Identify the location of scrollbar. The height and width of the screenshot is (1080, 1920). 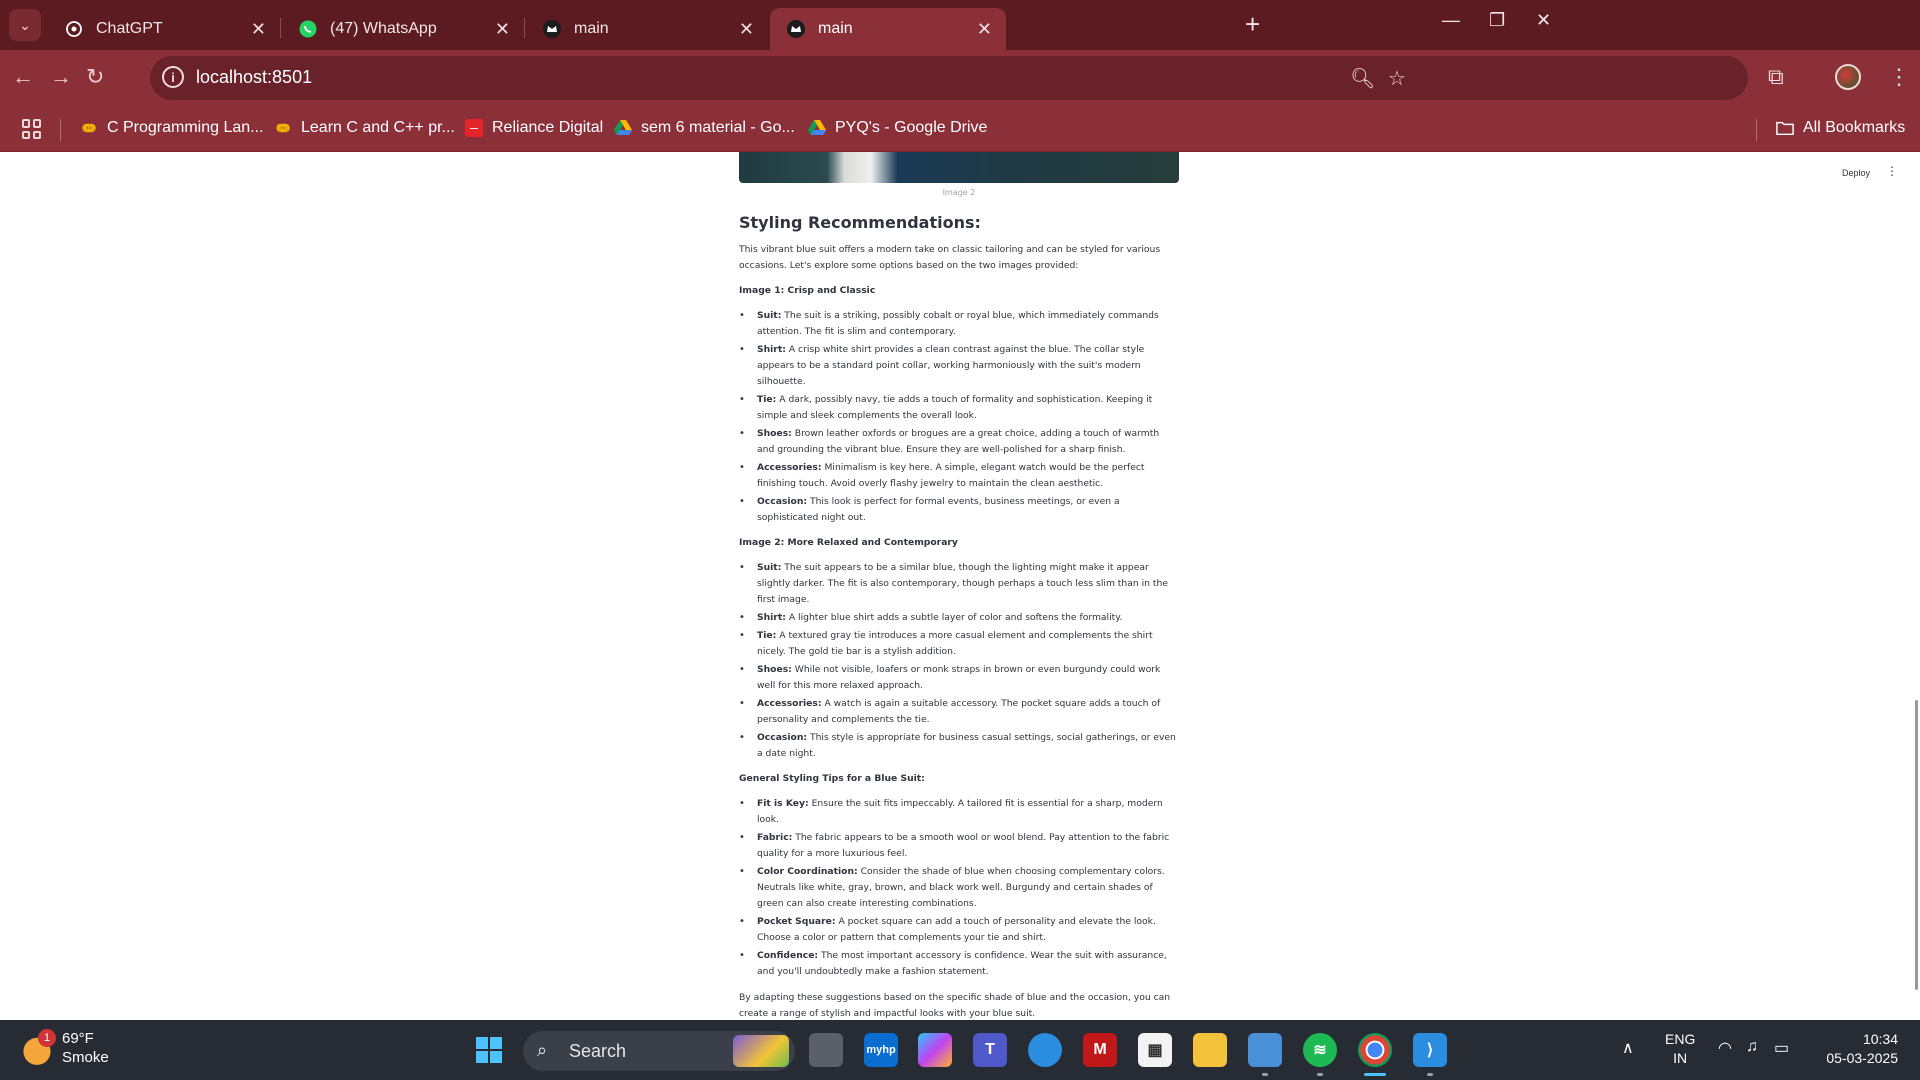
(1917, 586).